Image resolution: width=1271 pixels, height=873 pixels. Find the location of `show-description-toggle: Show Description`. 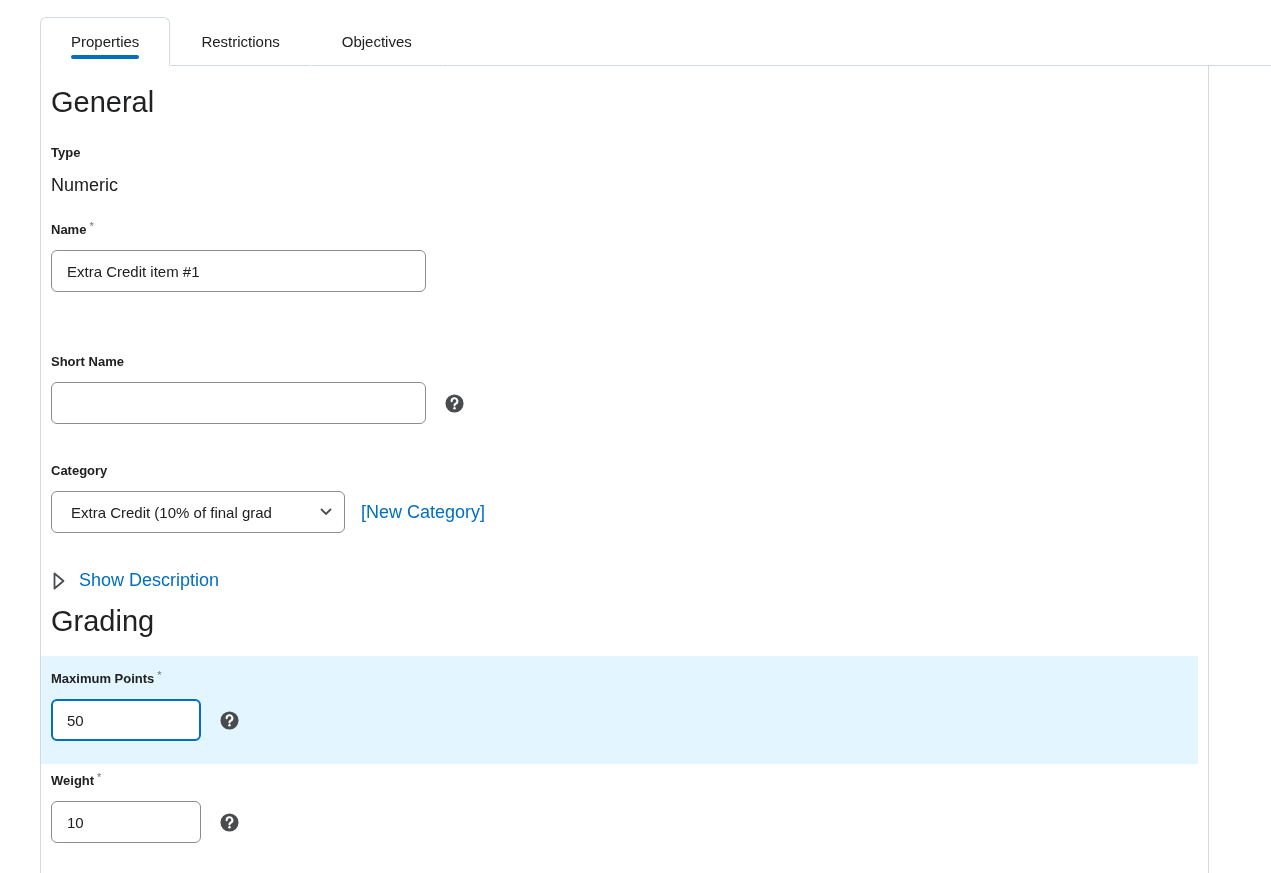

show-description-toggle: Show Description is located at coordinates (135, 580).